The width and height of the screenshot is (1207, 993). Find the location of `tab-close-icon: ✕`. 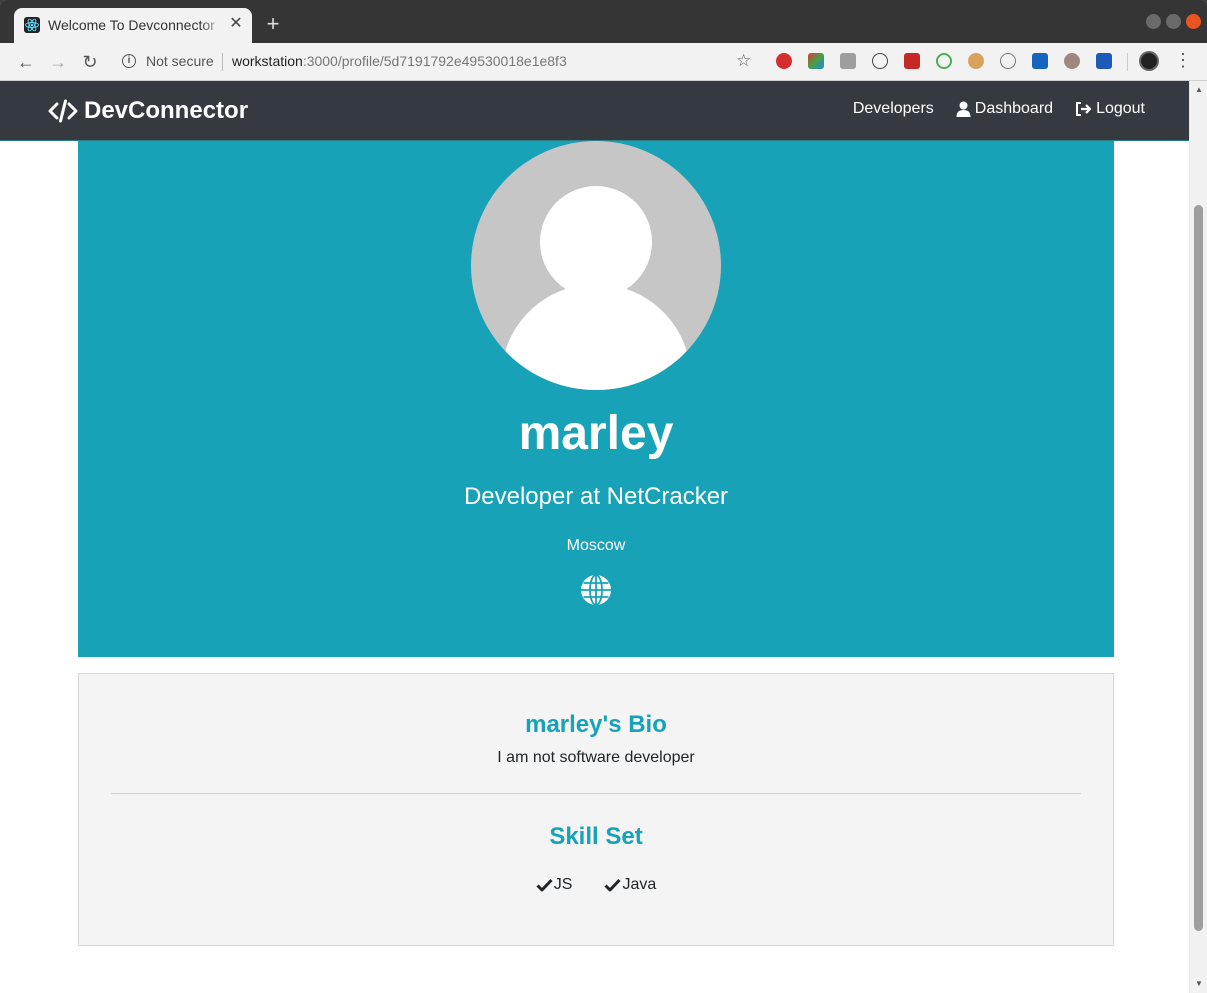

tab-close-icon: ✕ is located at coordinates (236, 24).